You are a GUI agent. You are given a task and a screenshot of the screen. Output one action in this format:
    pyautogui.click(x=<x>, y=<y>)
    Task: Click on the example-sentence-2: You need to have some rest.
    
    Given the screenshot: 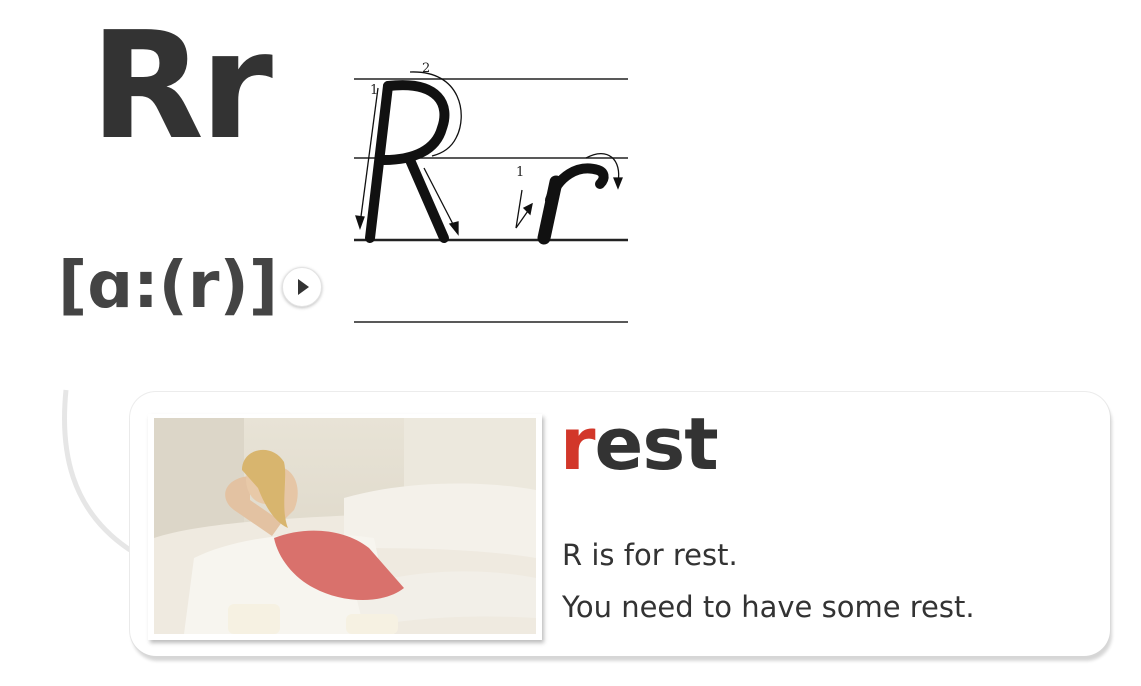 What is the action you would take?
    pyautogui.click(x=768, y=607)
    